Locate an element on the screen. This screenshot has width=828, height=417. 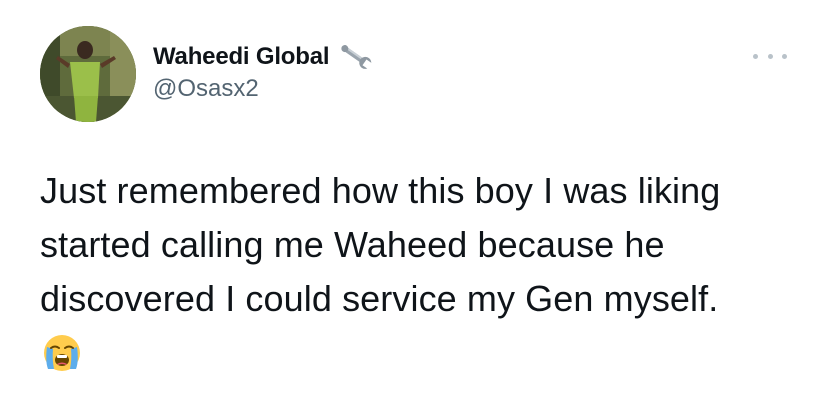
user-info: Waheedi Global @Osasx2 is located at coordinates (264, 72).